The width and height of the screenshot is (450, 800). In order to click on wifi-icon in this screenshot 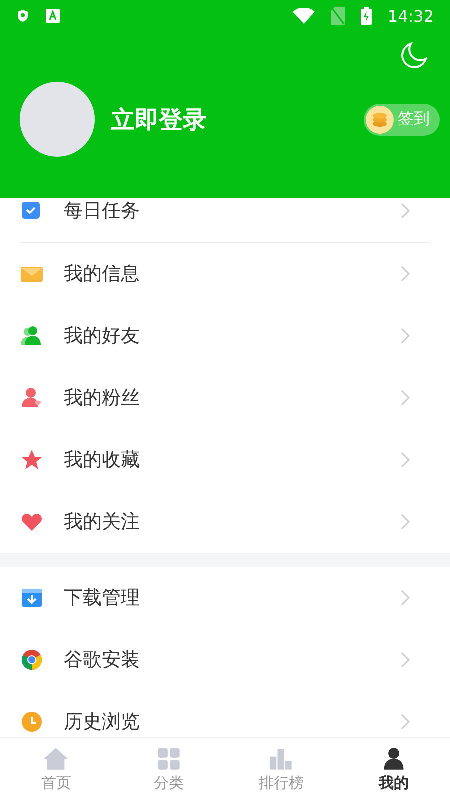, I will do `click(303, 16)`.